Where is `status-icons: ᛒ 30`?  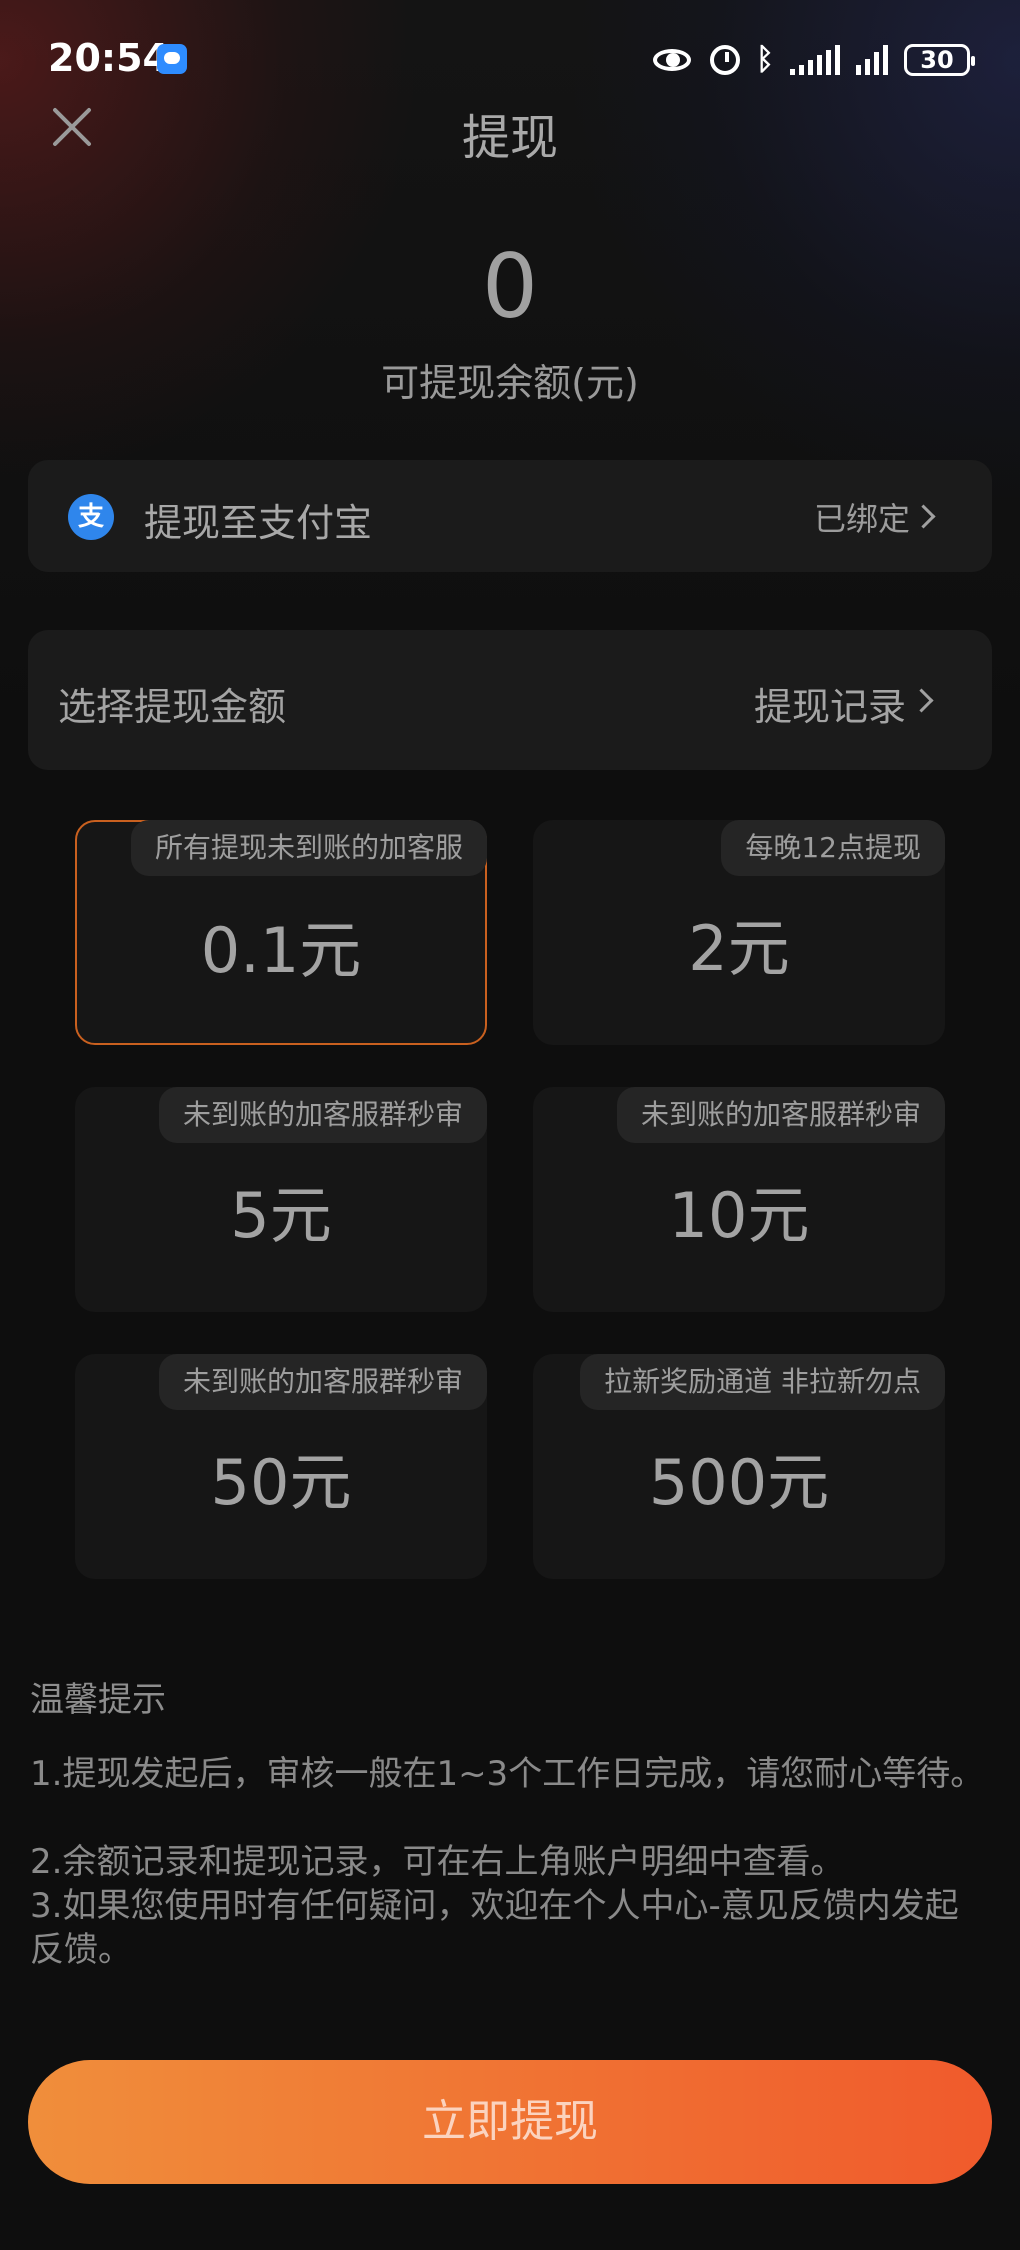
status-icons: ᛒ 30 is located at coordinates (813, 60).